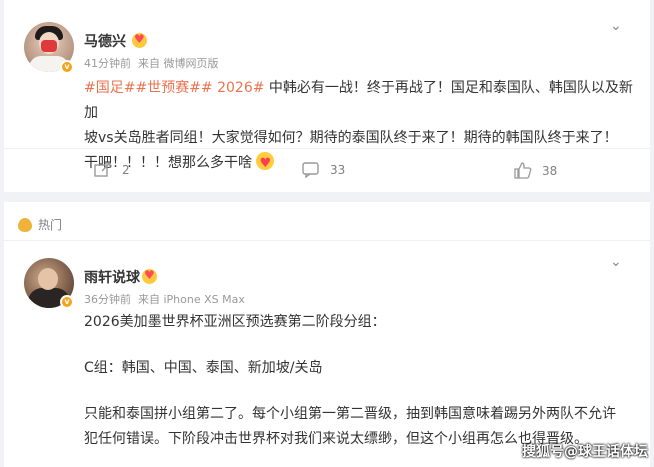 This screenshot has height=467, width=654. Describe the element at coordinates (112, 170) in the screenshot. I see `repost-button: 2` at that location.